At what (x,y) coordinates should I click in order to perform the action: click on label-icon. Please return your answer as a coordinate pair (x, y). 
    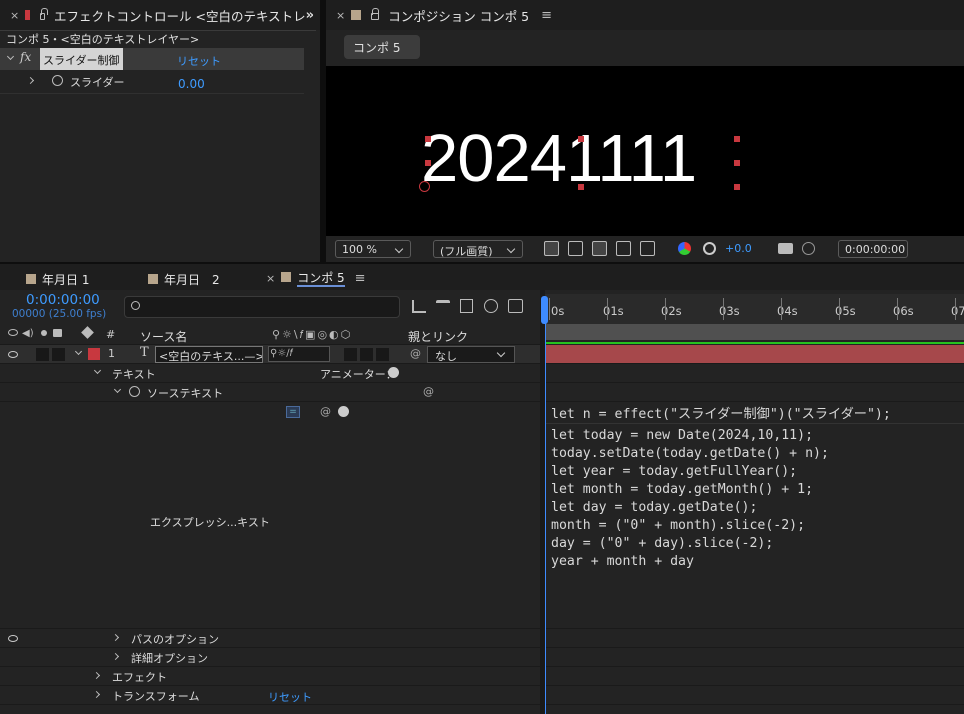
    Looking at the image, I should click on (87, 332).